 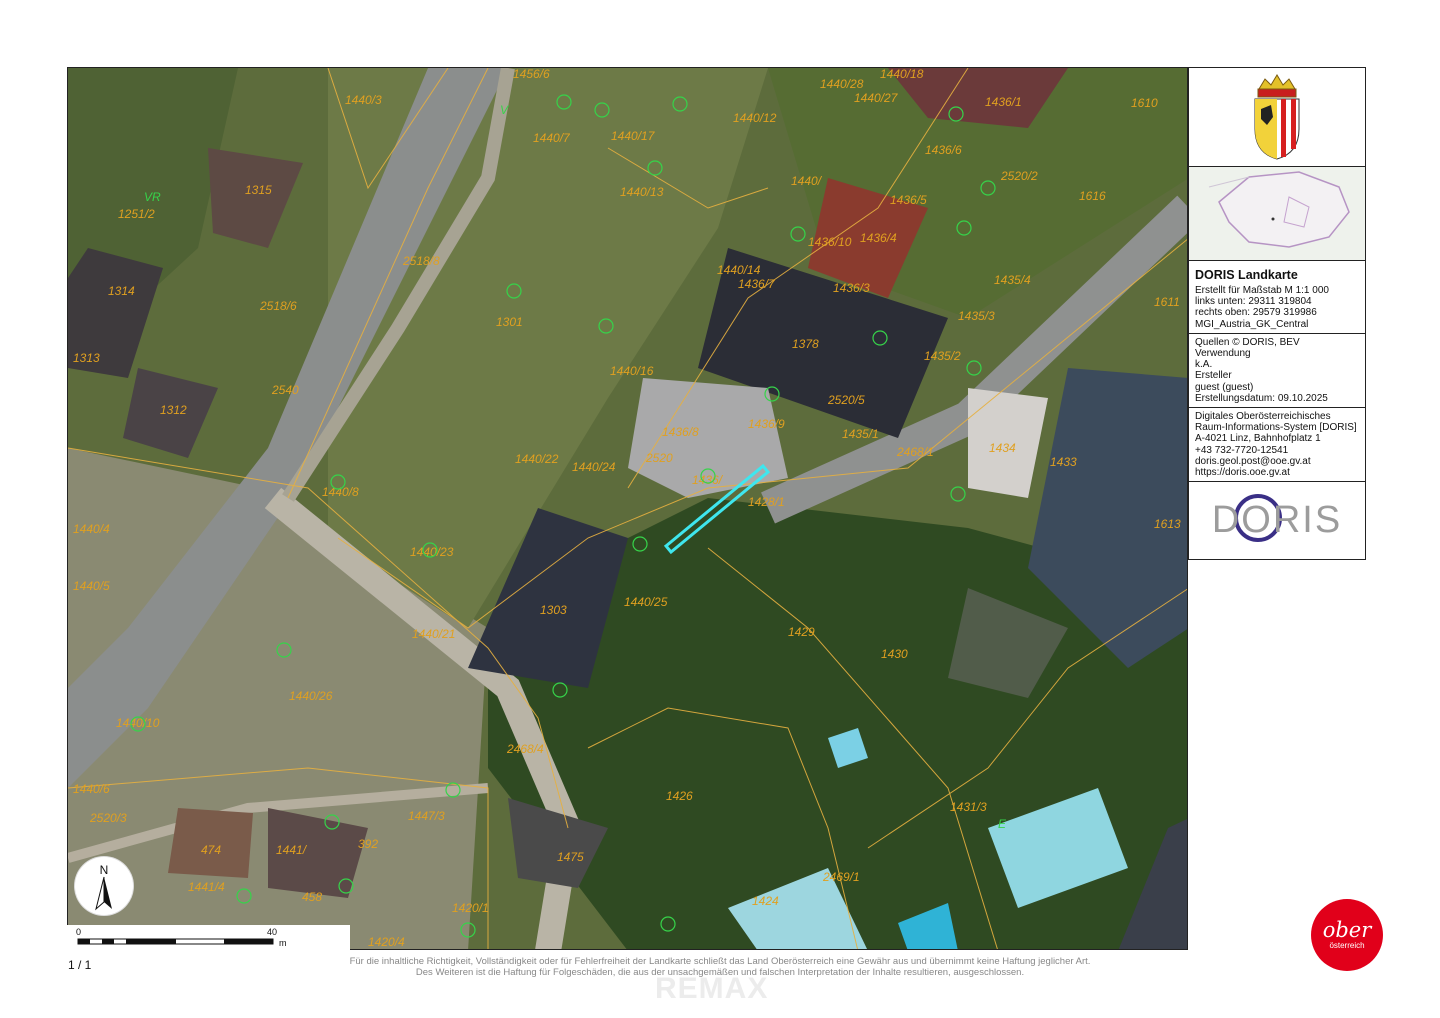 I want to click on parcel-number-label: 2540, so click(x=285, y=390).